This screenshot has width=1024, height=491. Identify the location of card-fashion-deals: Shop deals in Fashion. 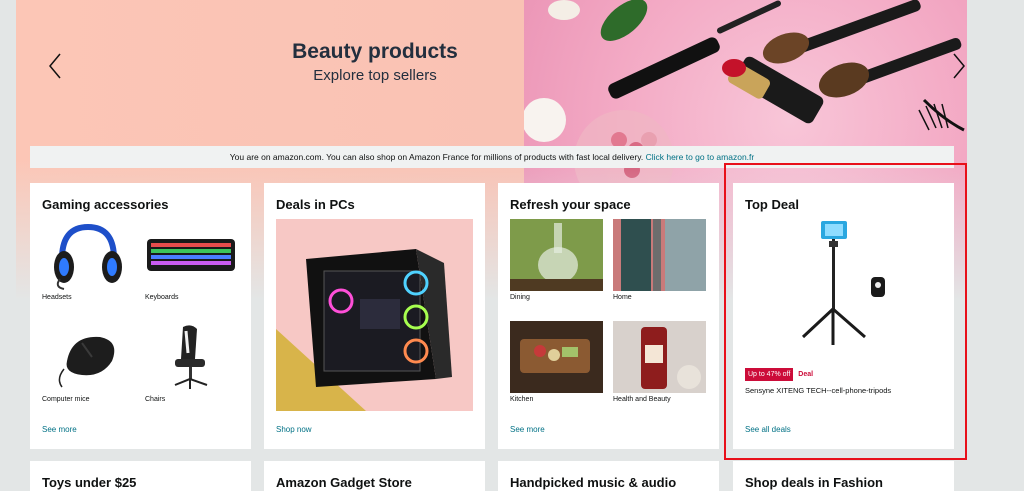
(843, 476).